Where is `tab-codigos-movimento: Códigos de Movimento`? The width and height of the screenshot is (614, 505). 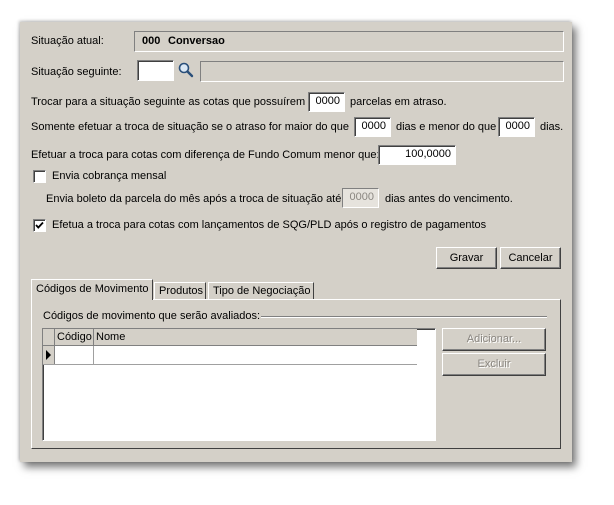
tab-codigos-movimento: Códigos de Movimento is located at coordinates (92, 289).